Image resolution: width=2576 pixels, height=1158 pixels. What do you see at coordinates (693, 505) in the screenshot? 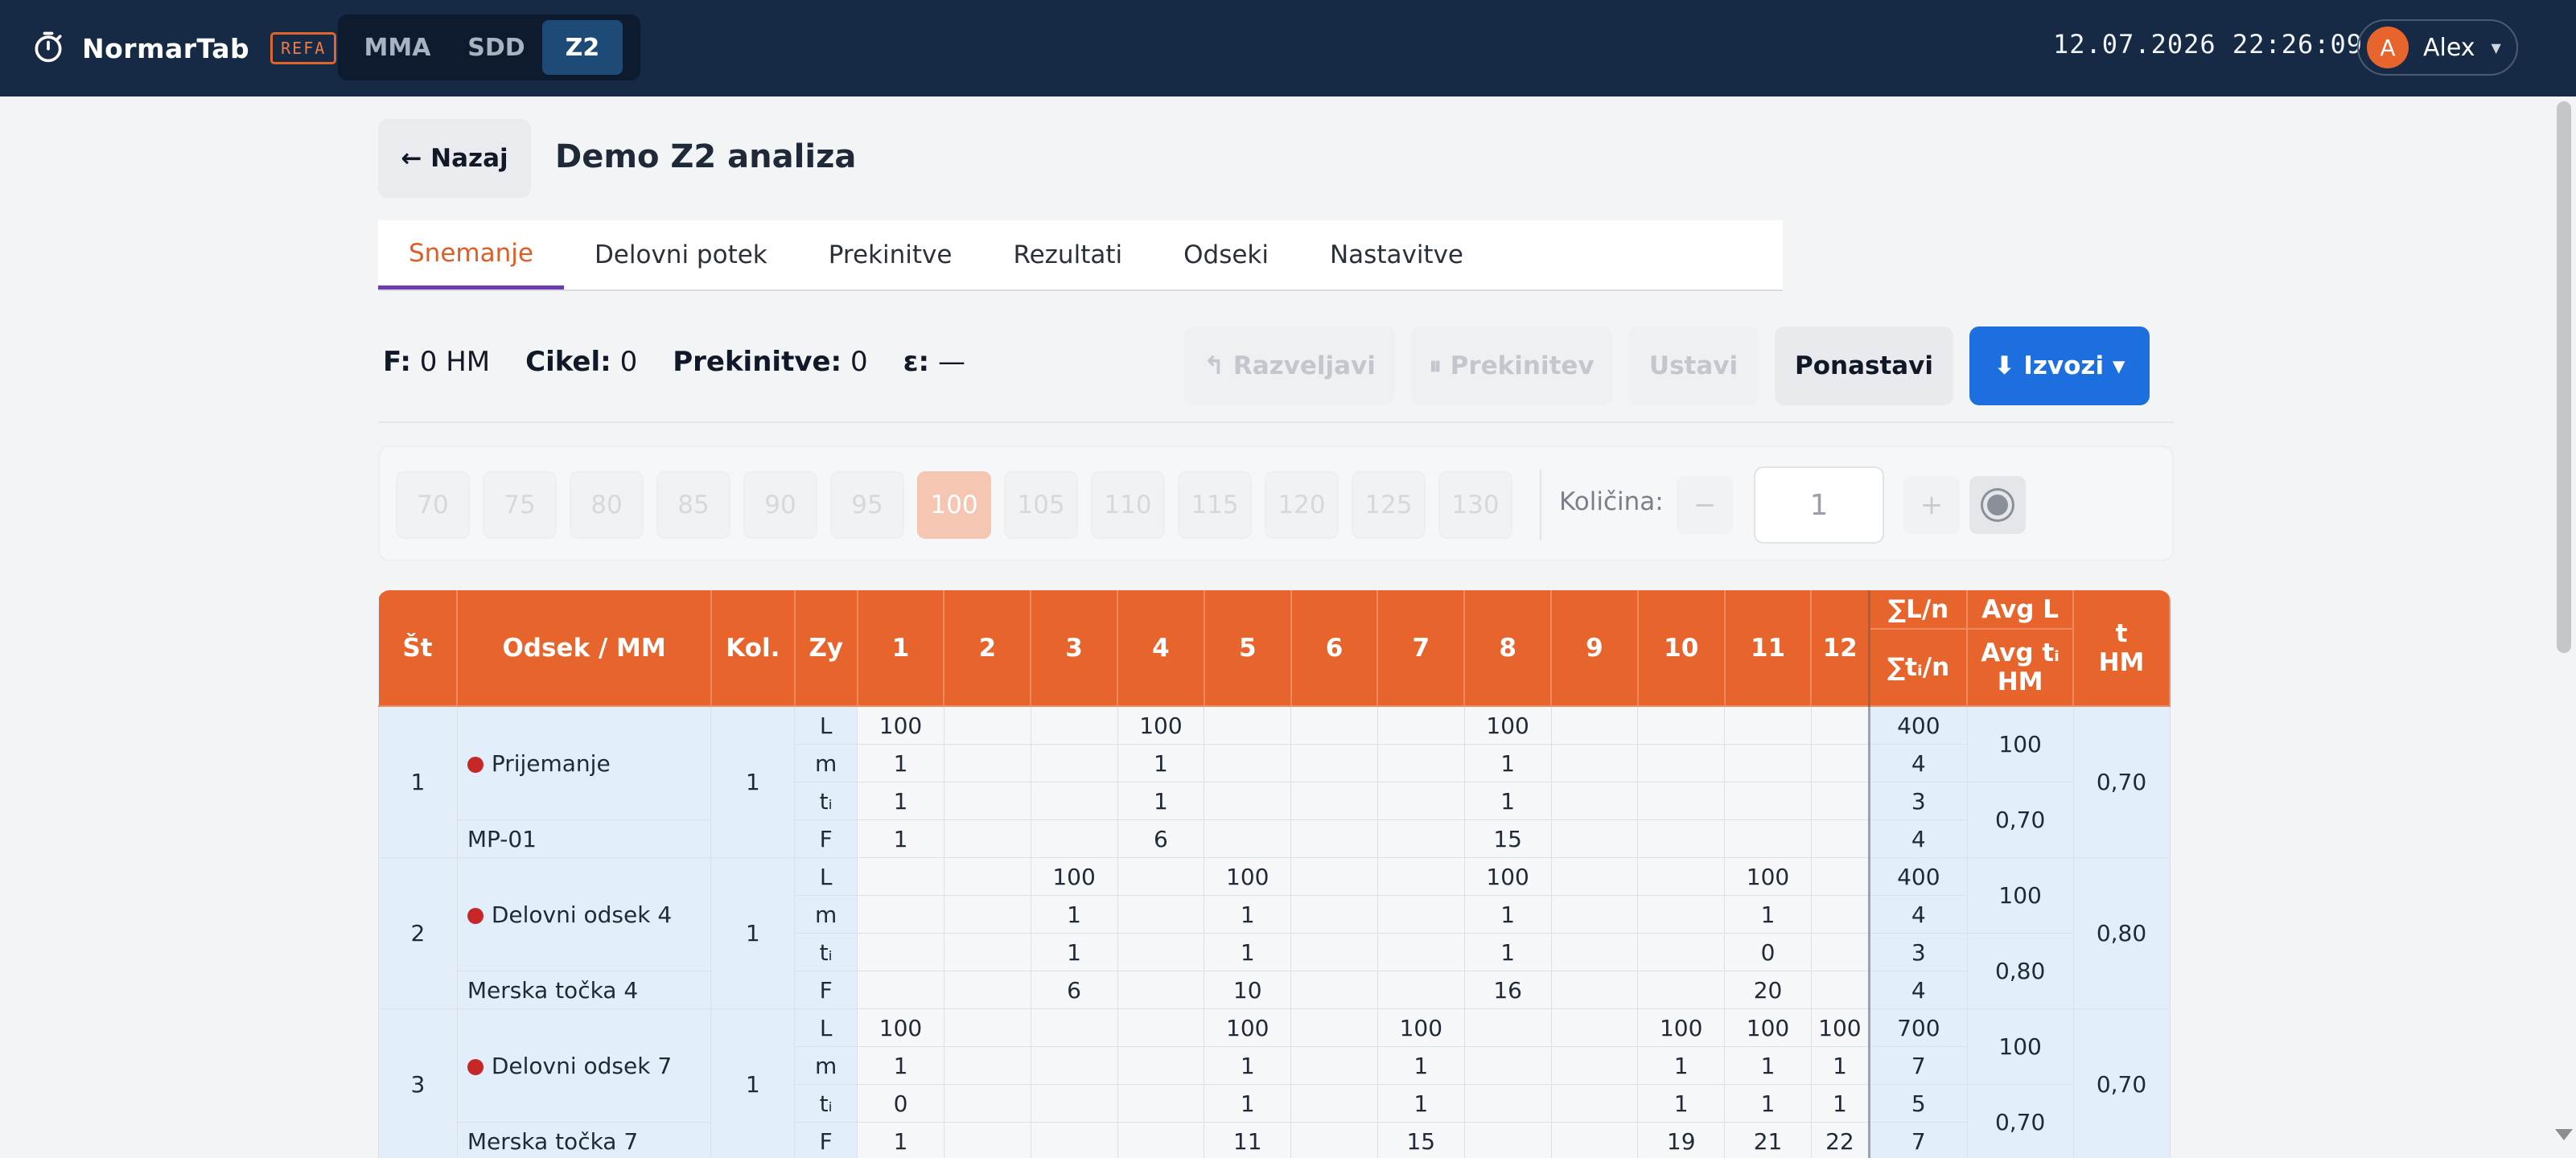
I see `rating-85: 85` at bounding box center [693, 505].